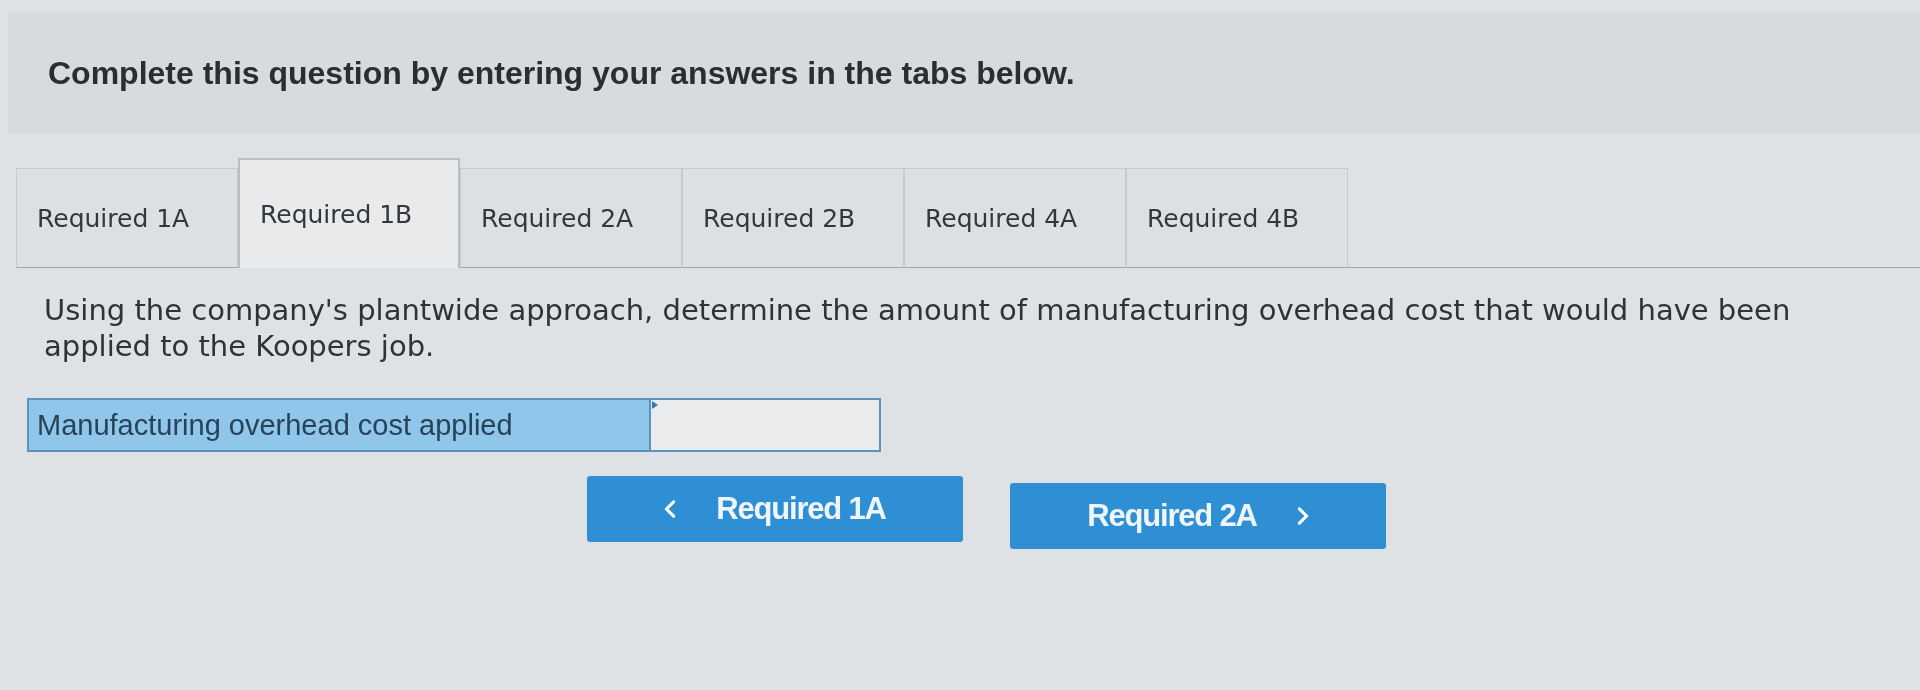 This screenshot has height=690, width=1920. What do you see at coordinates (571, 218) in the screenshot?
I see `tab: Required 2A` at bounding box center [571, 218].